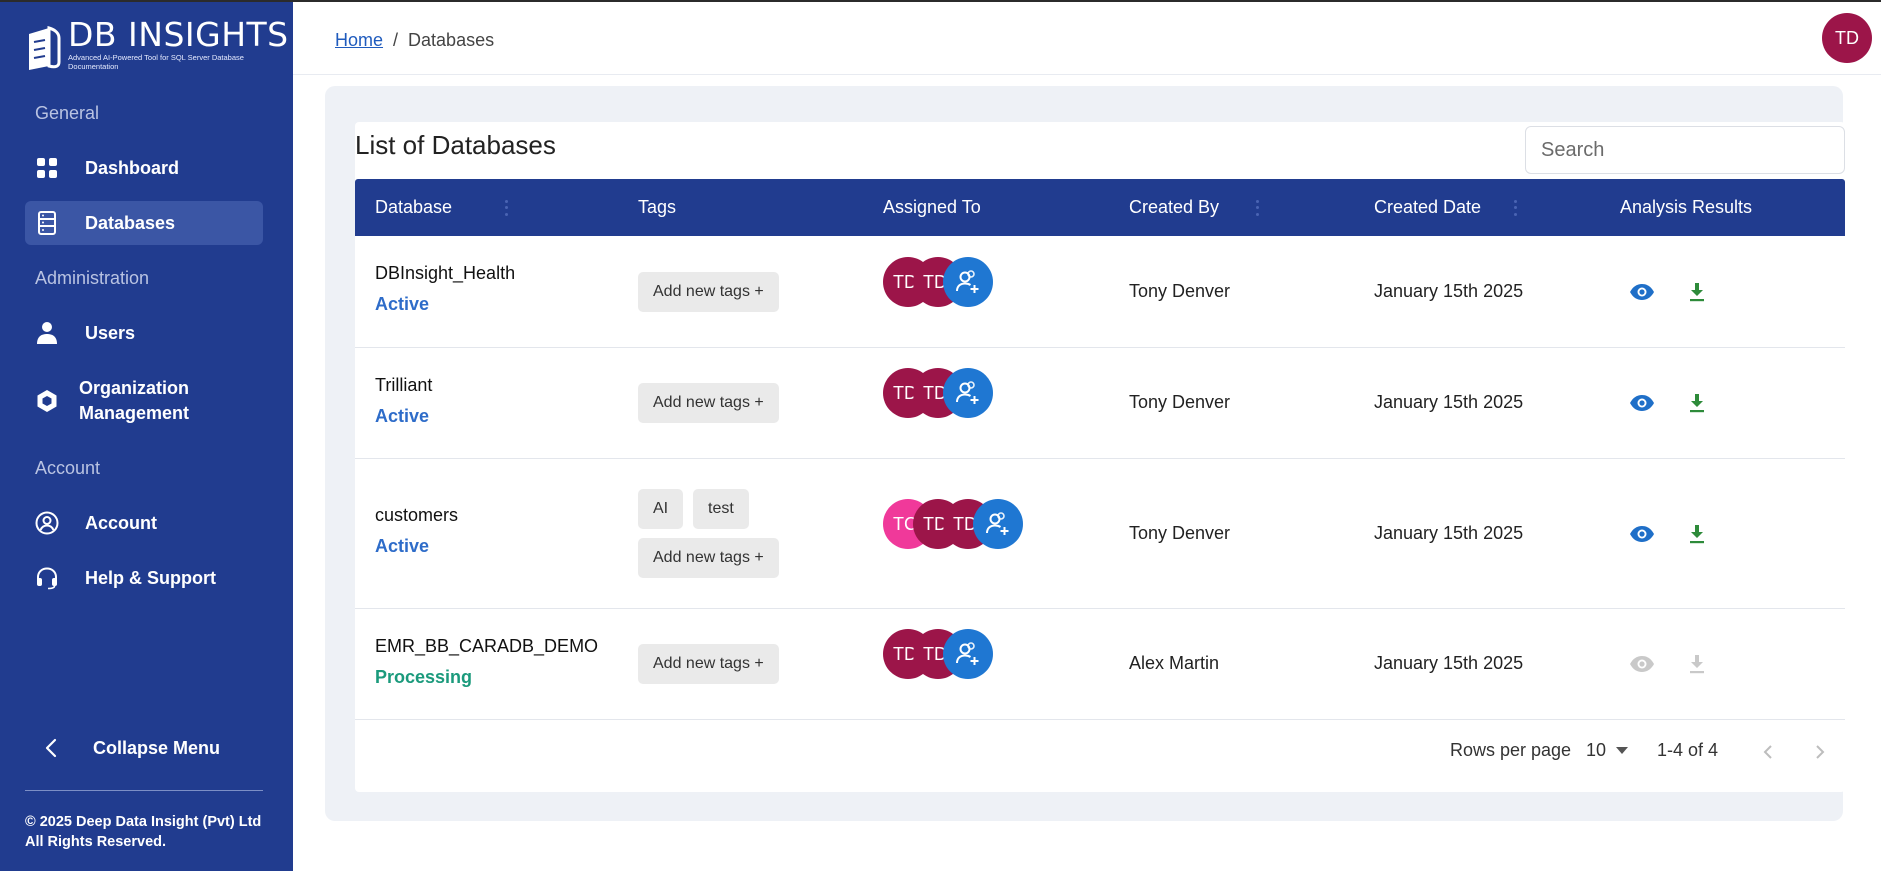  What do you see at coordinates (1847, 38) in the screenshot?
I see `user-avatar: TD` at bounding box center [1847, 38].